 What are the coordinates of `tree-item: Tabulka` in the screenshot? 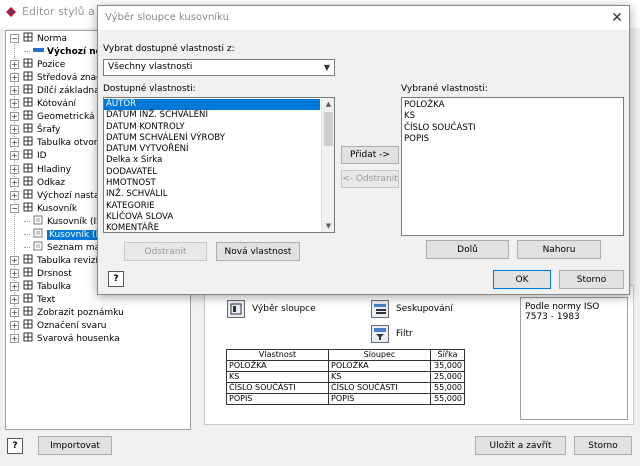 It's located at (47, 286).